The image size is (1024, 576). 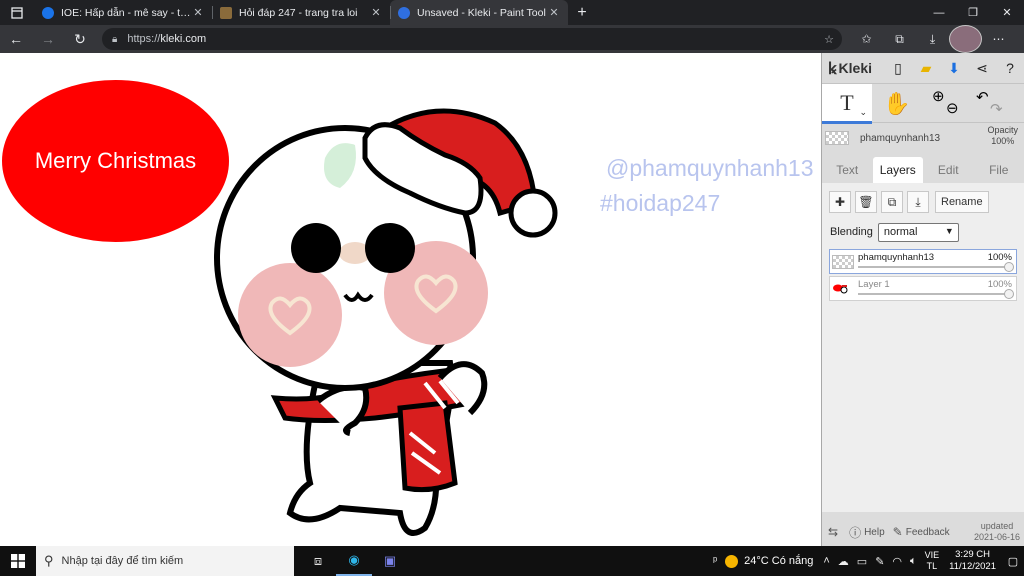 What do you see at coordinates (962, 202) in the screenshot?
I see `rename-layer-button: Rename` at bounding box center [962, 202].